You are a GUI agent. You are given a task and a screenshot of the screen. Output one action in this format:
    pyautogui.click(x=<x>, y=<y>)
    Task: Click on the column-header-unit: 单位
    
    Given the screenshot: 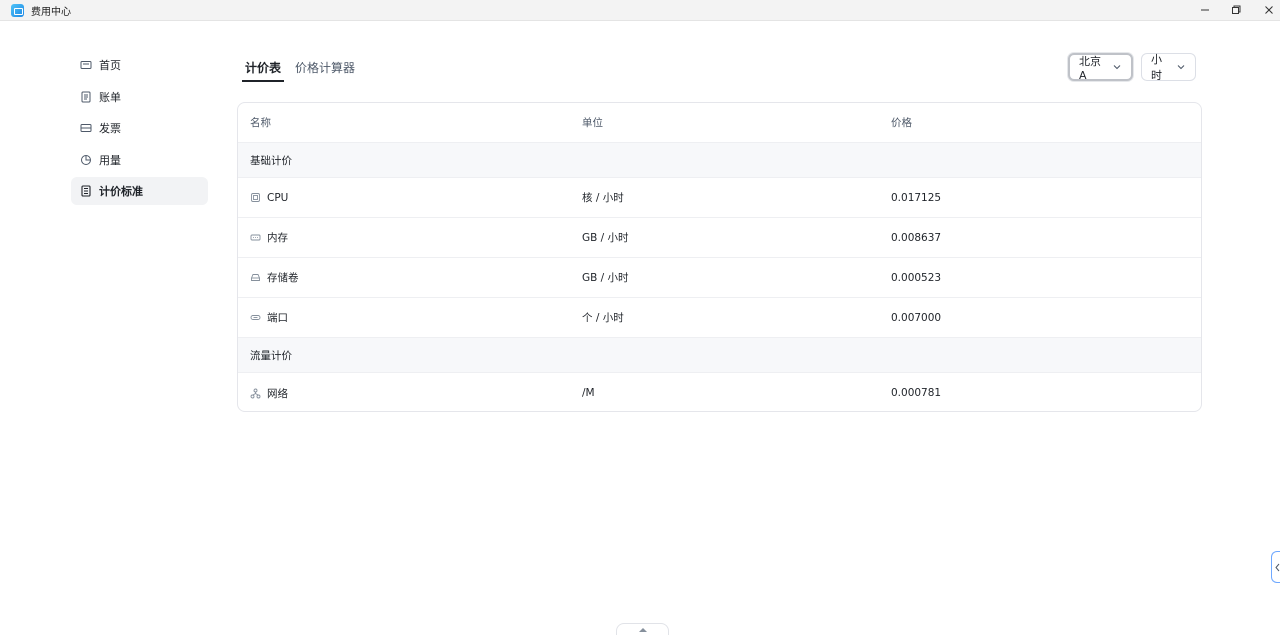 What is the action you would take?
    pyautogui.click(x=592, y=123)
    